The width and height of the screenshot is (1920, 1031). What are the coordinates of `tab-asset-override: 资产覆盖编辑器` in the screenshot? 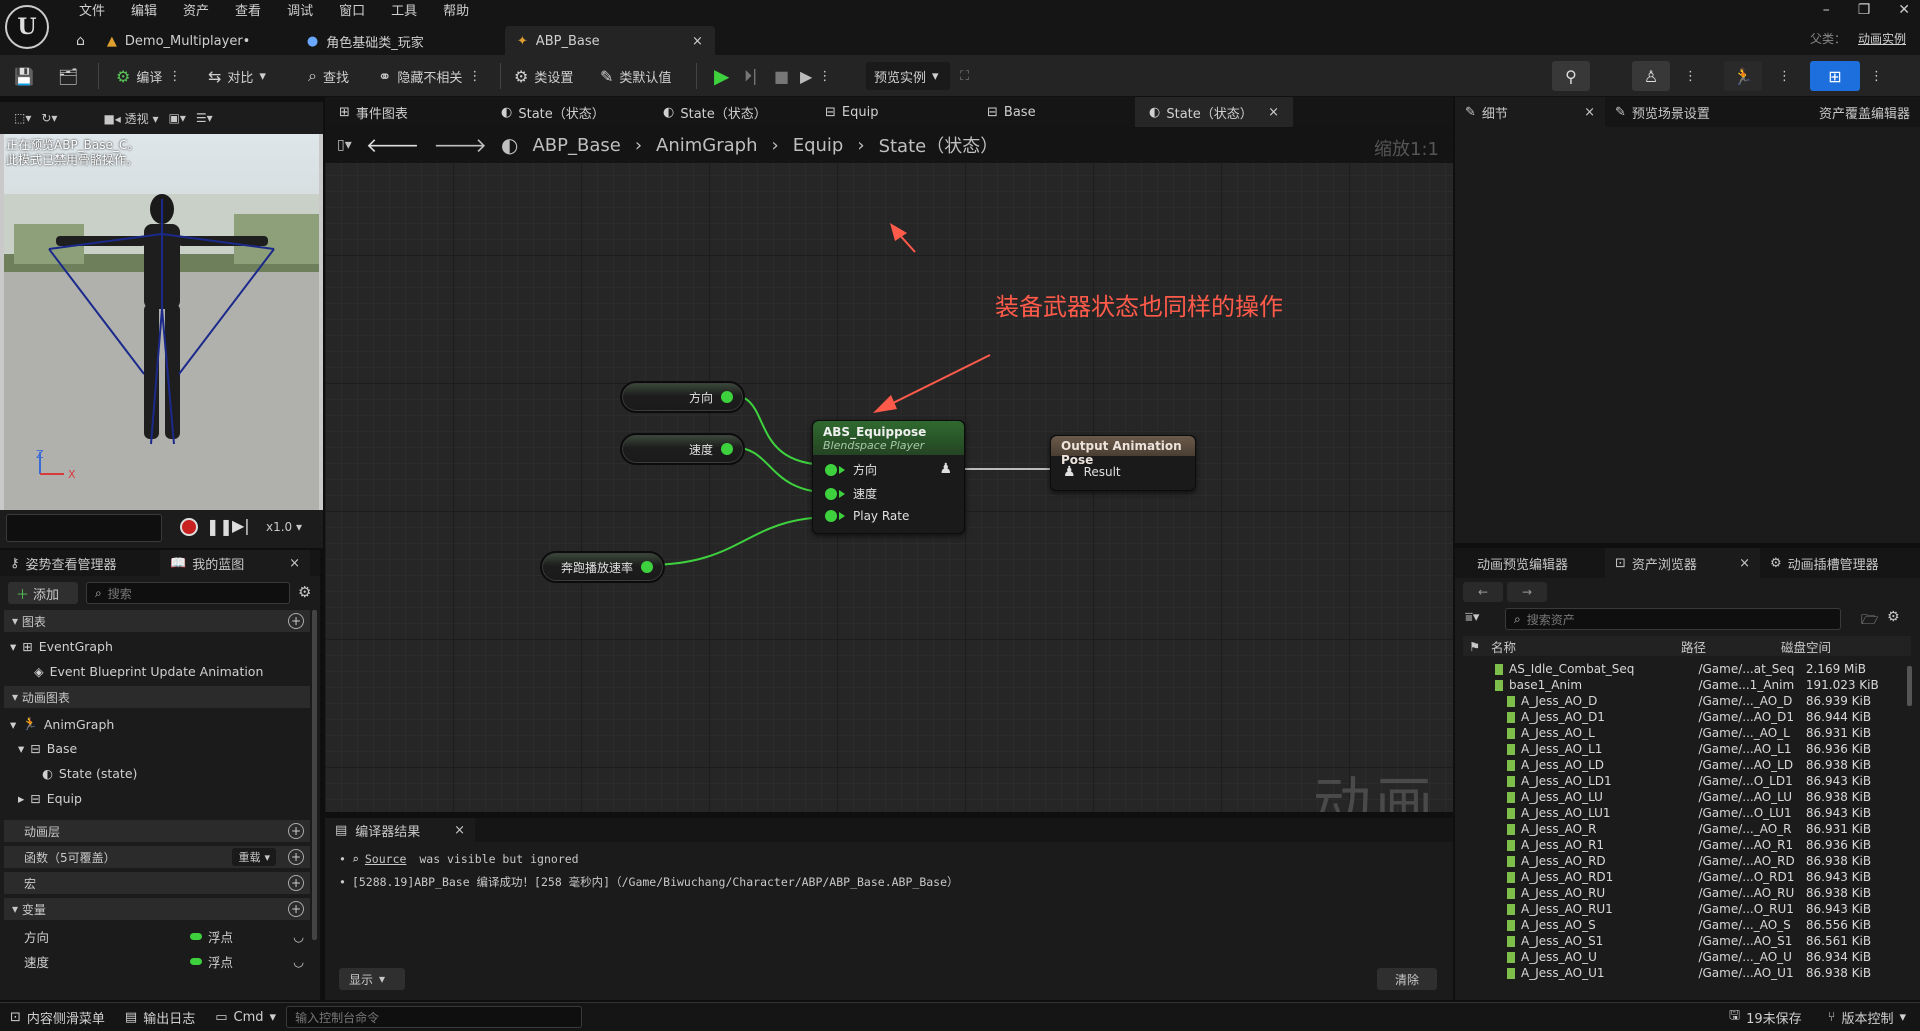 It's located at (1847, 112).